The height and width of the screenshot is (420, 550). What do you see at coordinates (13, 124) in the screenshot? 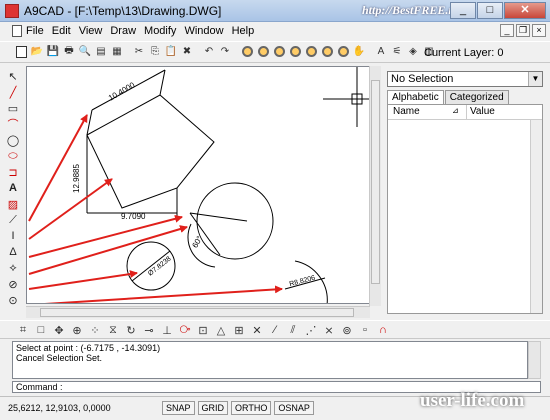
I see `arc-icon: ⌒` at bounding box center [13, 124].